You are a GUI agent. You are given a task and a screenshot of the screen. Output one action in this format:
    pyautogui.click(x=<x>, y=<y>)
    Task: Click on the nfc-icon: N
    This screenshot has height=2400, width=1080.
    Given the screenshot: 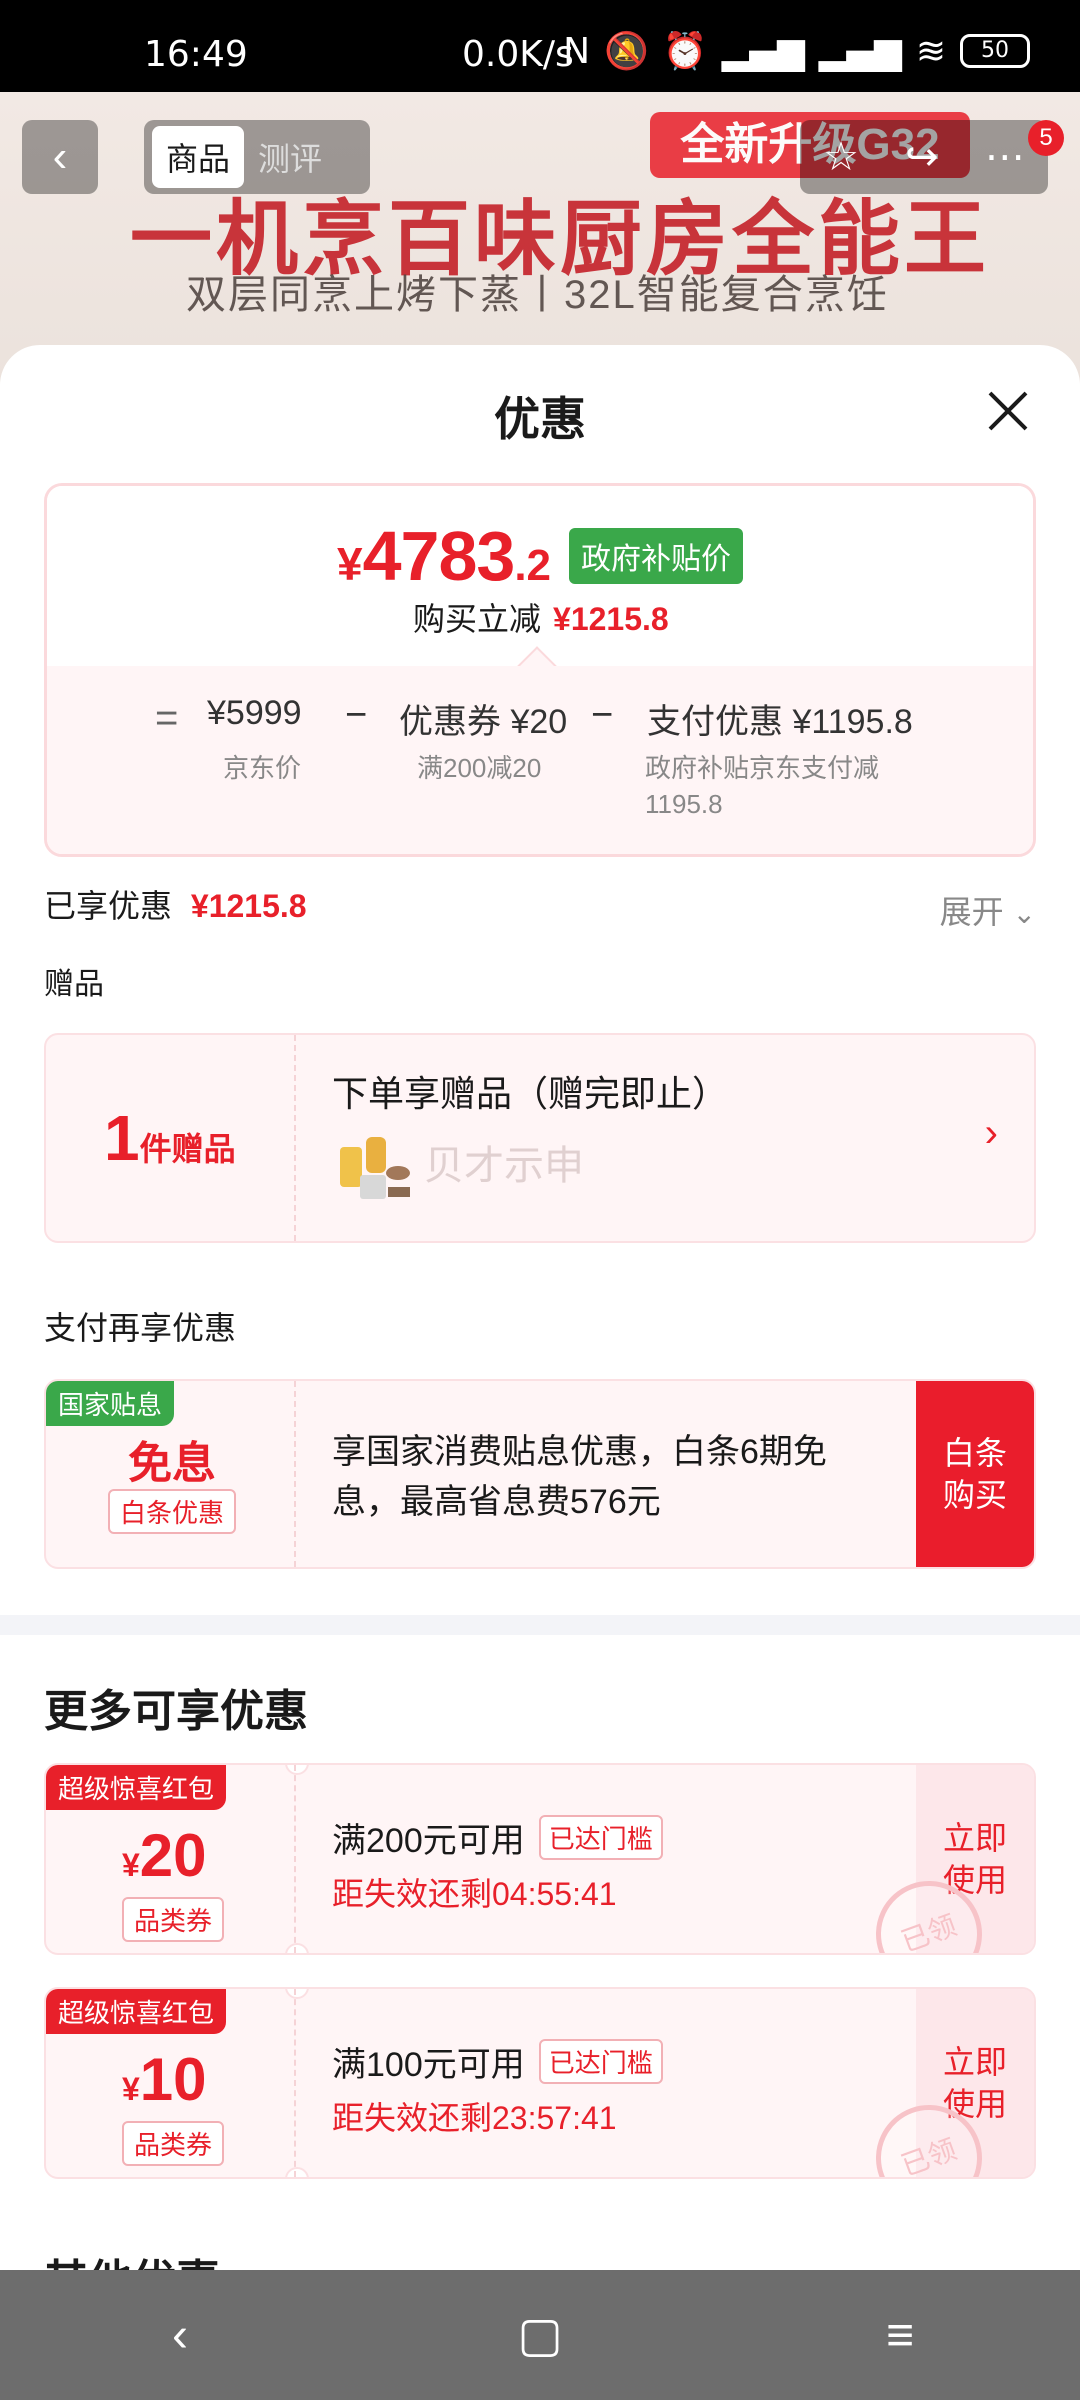 What is the action you would take?
    pyautogui.click(x=577, y=51)
    